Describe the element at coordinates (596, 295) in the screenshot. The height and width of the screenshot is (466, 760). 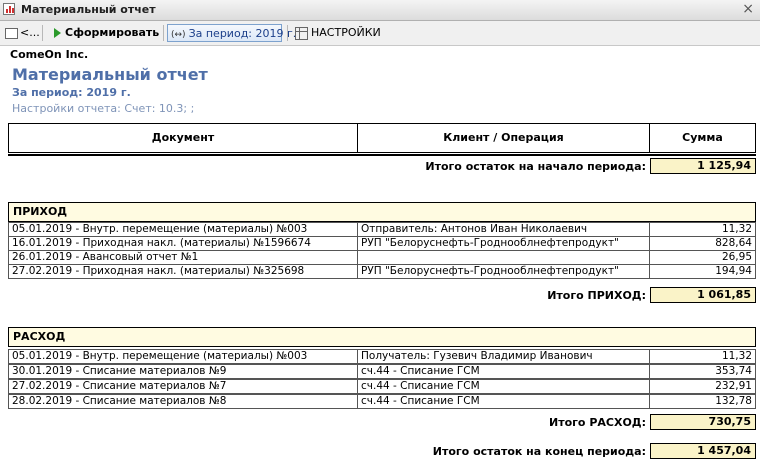
I see `income-total-label: Итого ПРИХОД:` at that location.